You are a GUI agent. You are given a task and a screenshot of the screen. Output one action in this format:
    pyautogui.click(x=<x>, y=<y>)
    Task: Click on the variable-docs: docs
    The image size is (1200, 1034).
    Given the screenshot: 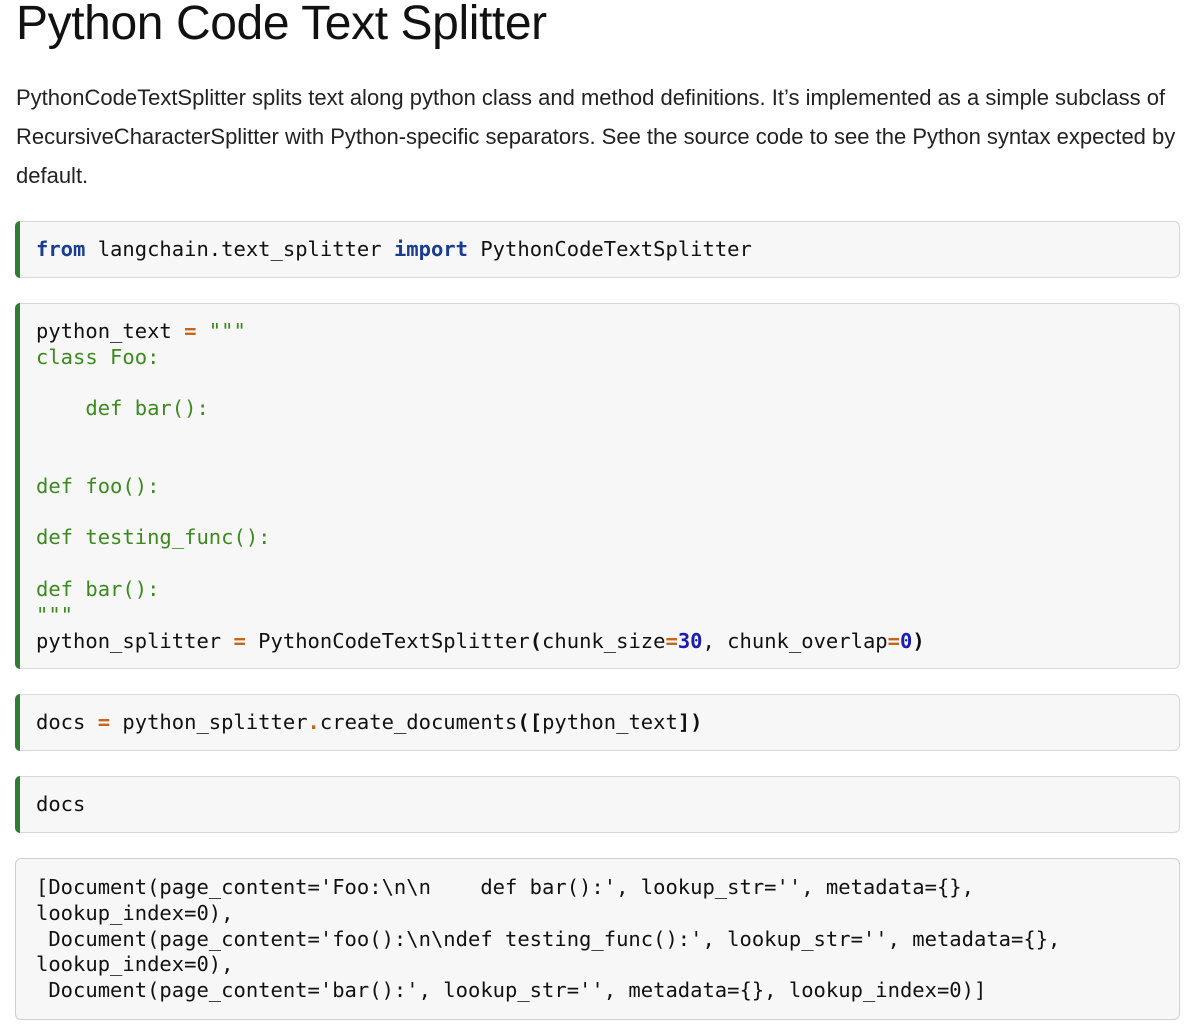 What is the action you would take?
    pyautogui.click(x=67, y=722)
    